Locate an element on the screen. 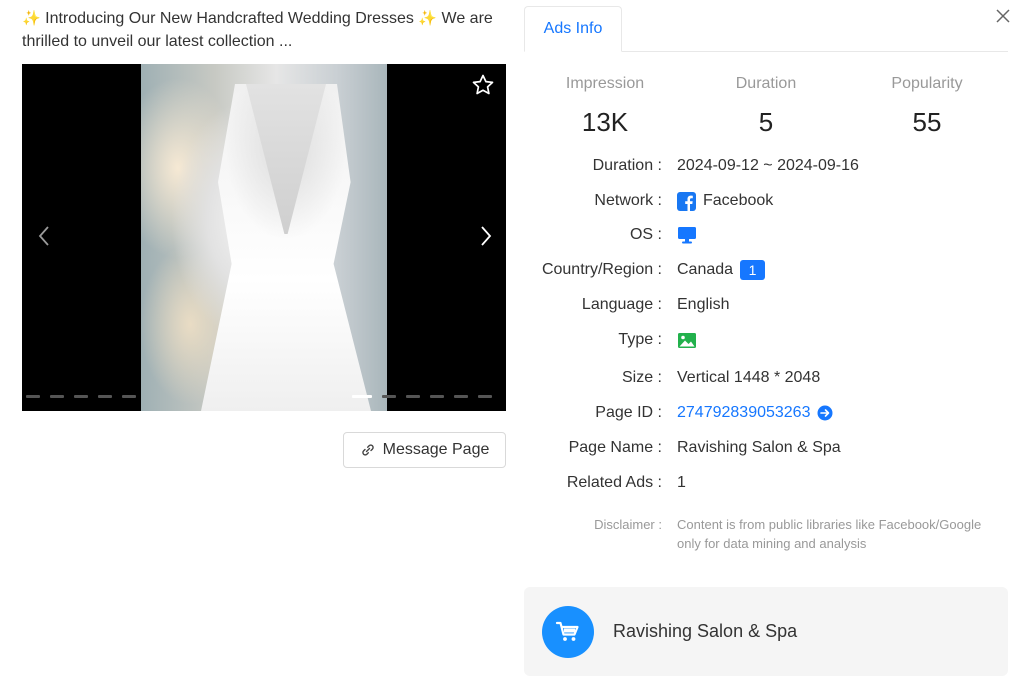 Image resolution: width=1024 pixels, height=686 pixels. carousel-indicators is located at coordinates (264, 396).